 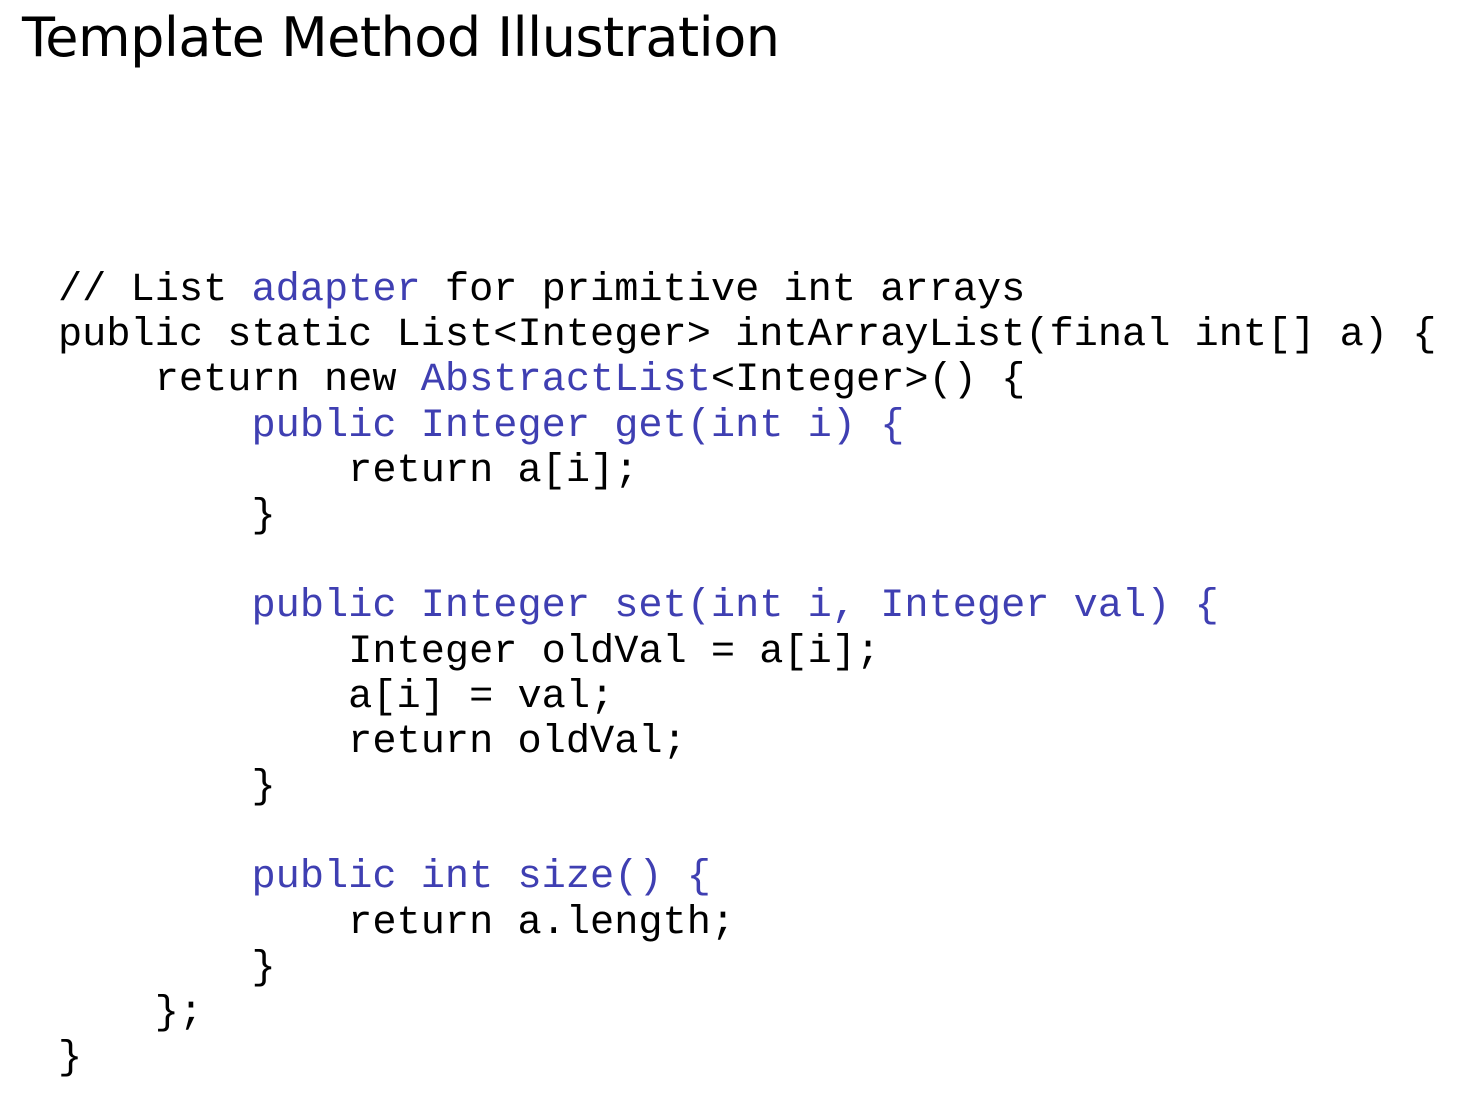 What do you see at coordinates (747, 877) in the screenshot?
I see `code-line: public int size() {` at bounding box center [747, 877].